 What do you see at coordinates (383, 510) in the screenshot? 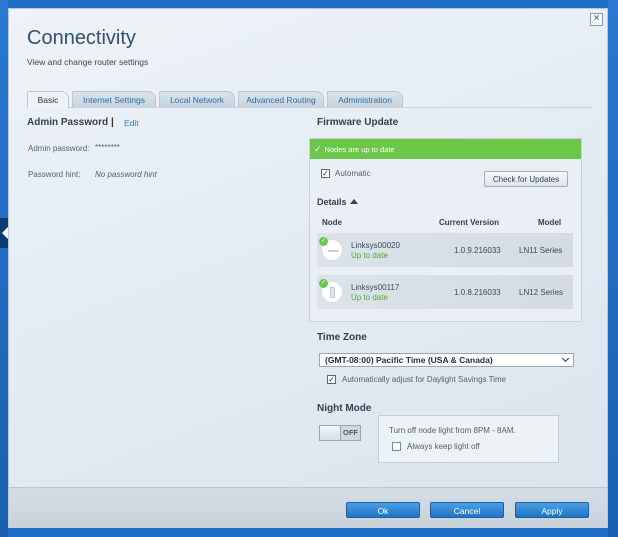
I see `ok-button: Ok` at bounding box center [383, 510].